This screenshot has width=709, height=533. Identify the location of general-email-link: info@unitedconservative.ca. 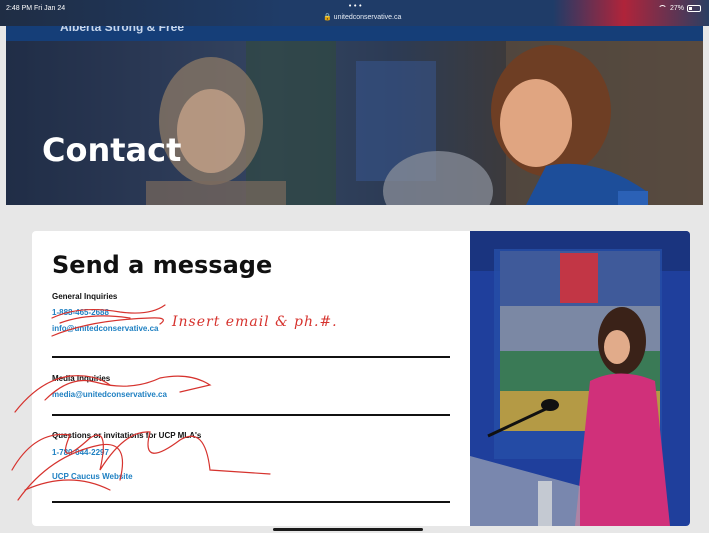
(105, 328).